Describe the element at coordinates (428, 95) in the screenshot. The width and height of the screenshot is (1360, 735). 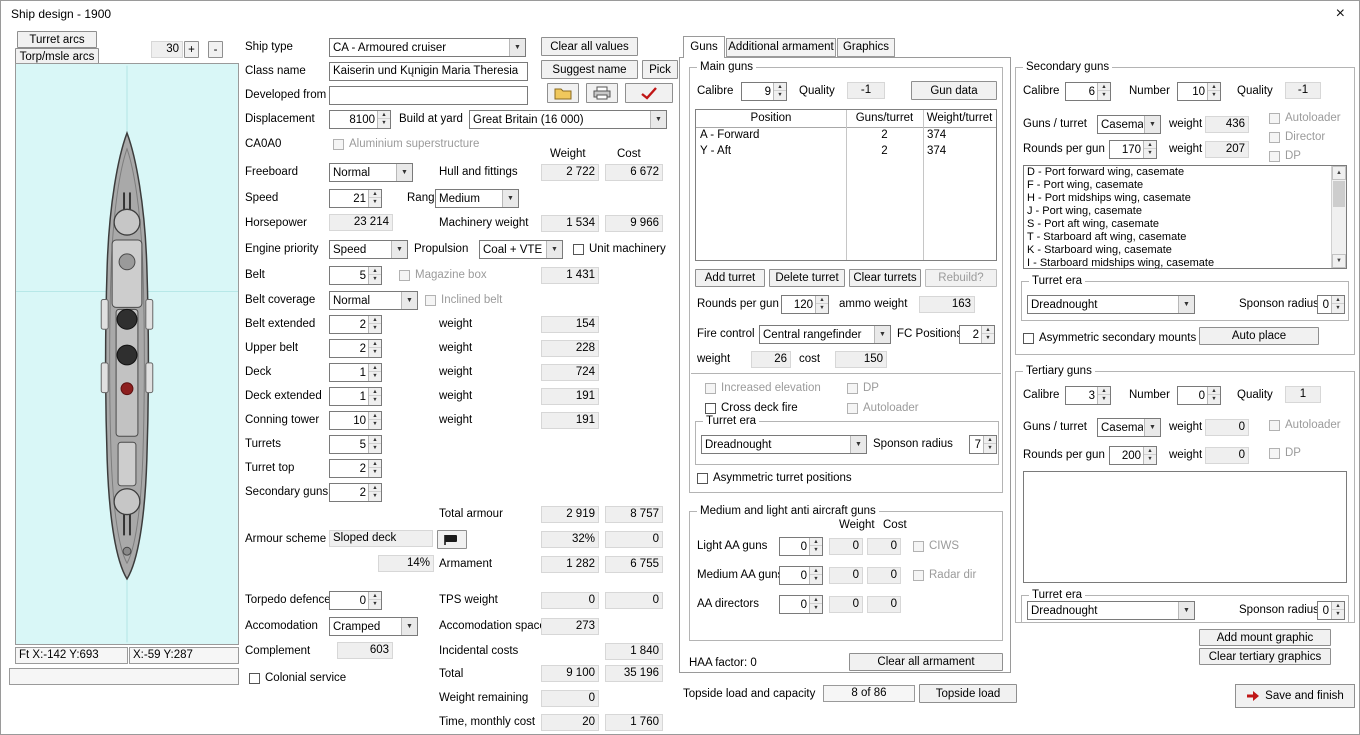
I see `developed-from-input` at that location.